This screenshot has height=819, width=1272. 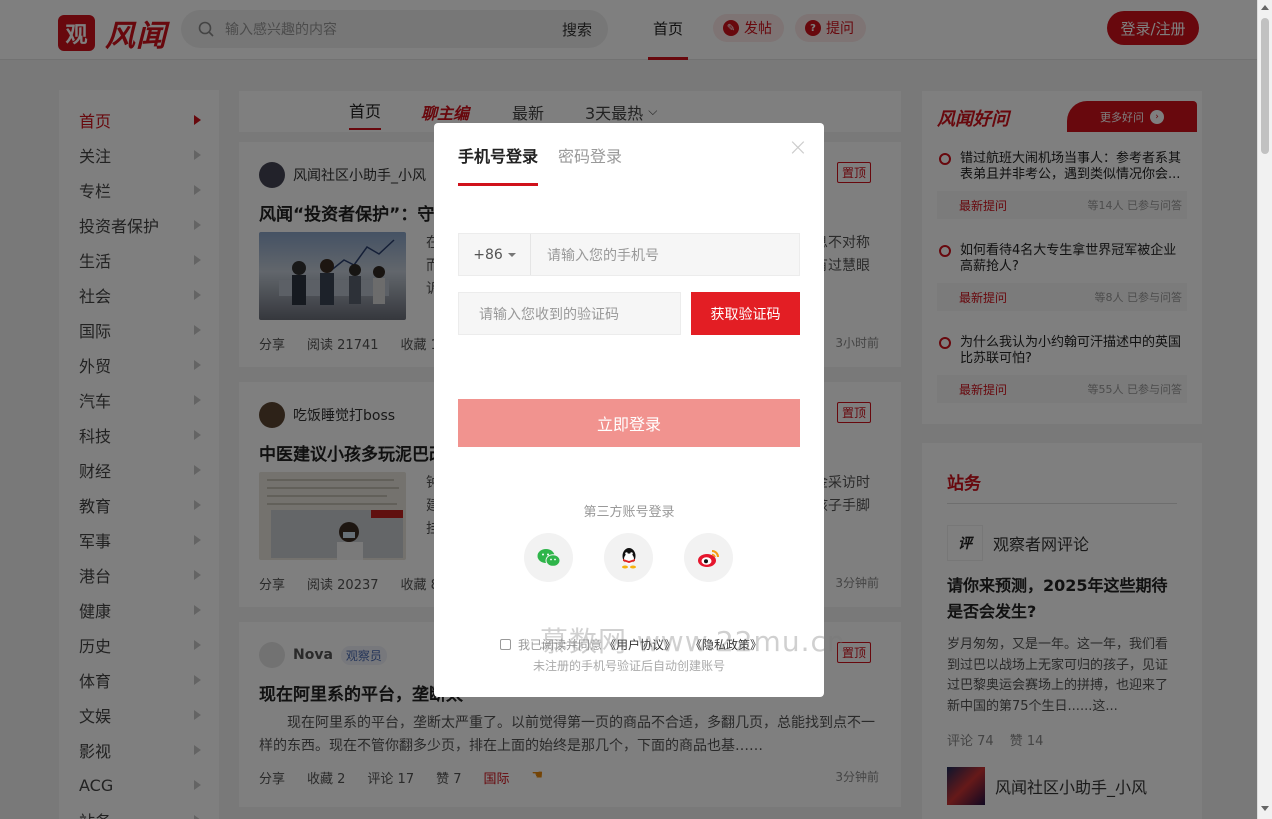 I want to click on caret-down-icon, so click(x=511, y=254).